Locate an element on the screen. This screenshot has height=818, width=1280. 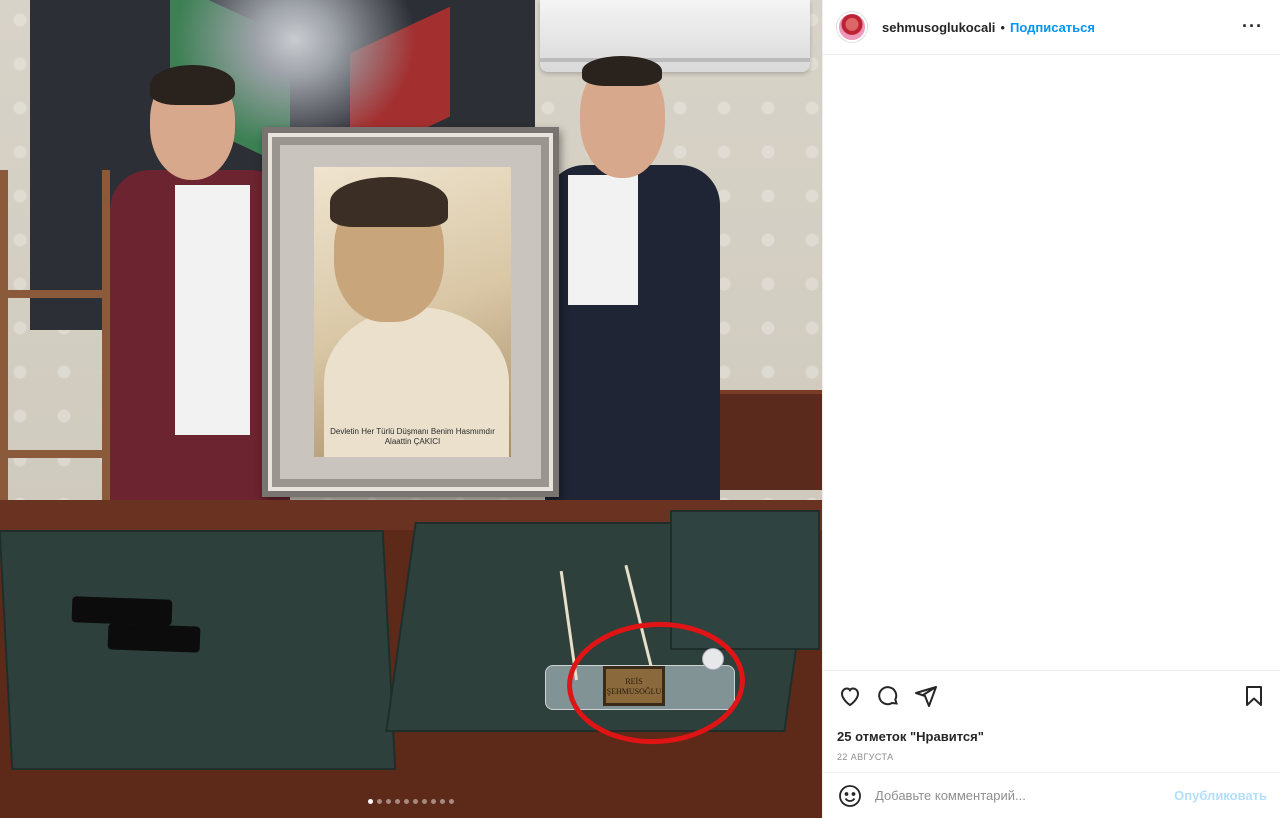
heart-icon is located at coordinates (850, 696).